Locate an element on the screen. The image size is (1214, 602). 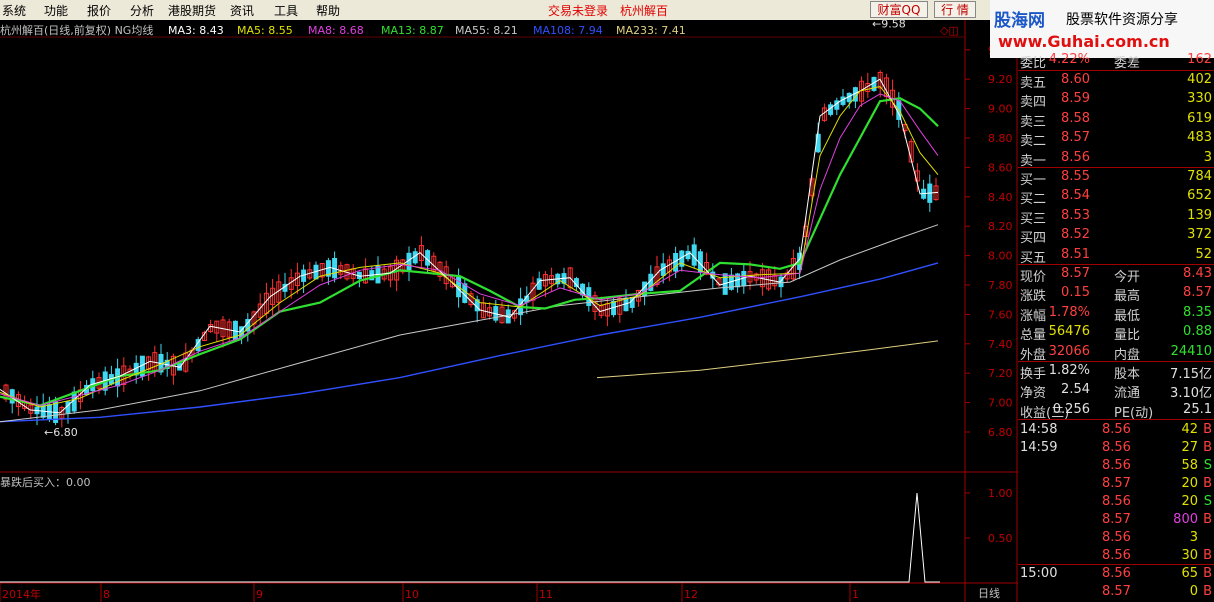
fund-label: PE(动) is located at coordinates (1134, 413).